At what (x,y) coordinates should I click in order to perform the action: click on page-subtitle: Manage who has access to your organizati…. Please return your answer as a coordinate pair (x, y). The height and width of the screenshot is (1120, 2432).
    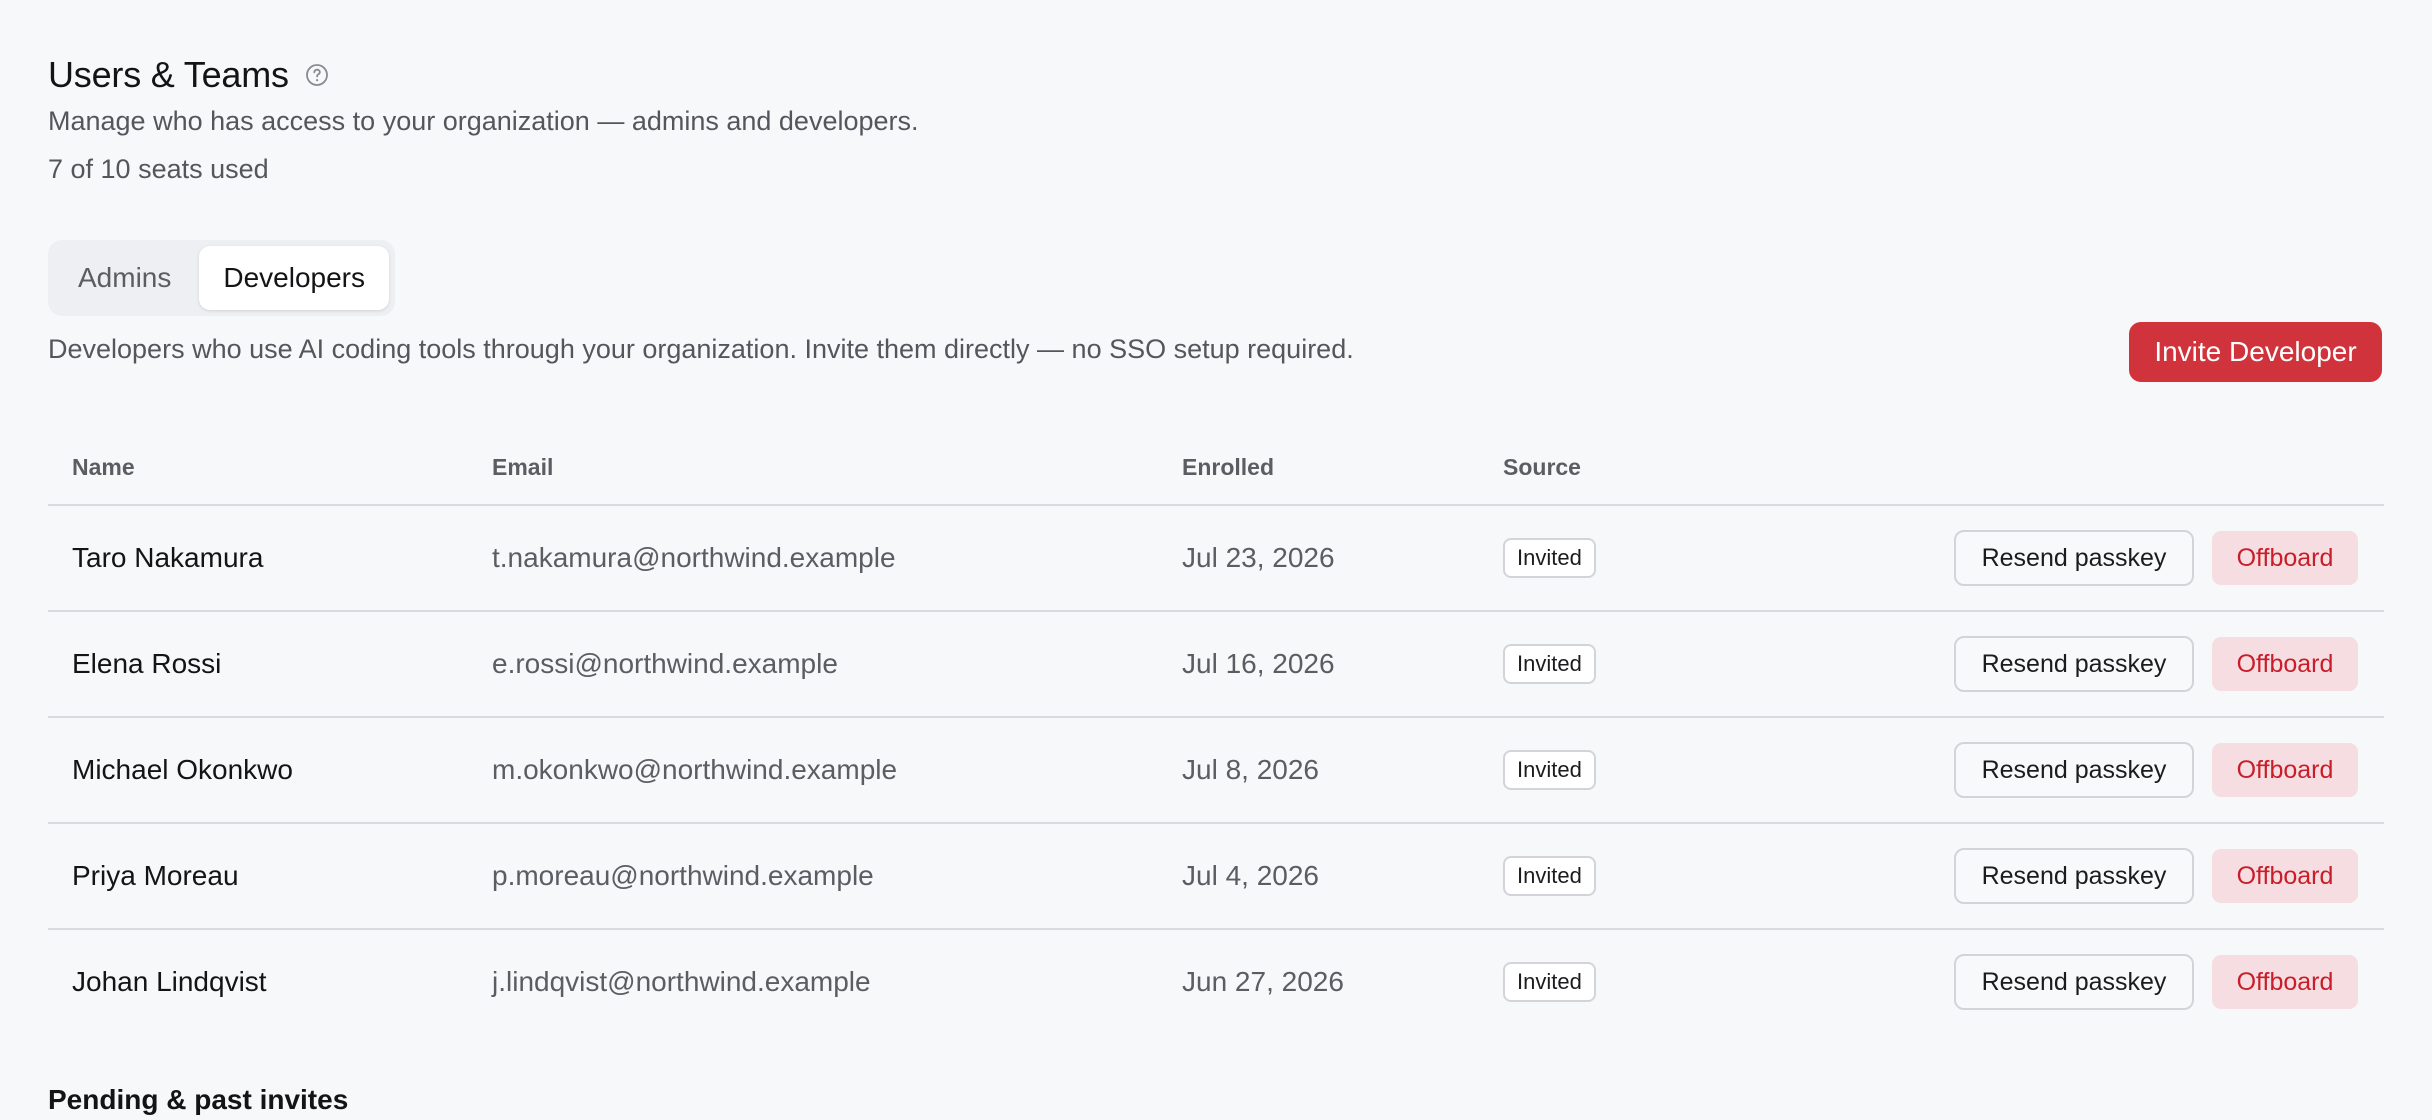
    Looking at the image, I should click on (483, 121).